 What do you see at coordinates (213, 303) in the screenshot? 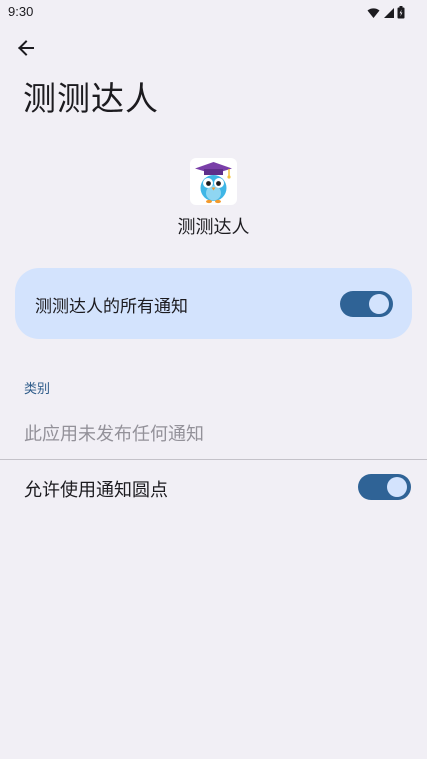
I see `all-notifications-toggle-row: 测测达人的所有通知` at bounding box center [213, 303].